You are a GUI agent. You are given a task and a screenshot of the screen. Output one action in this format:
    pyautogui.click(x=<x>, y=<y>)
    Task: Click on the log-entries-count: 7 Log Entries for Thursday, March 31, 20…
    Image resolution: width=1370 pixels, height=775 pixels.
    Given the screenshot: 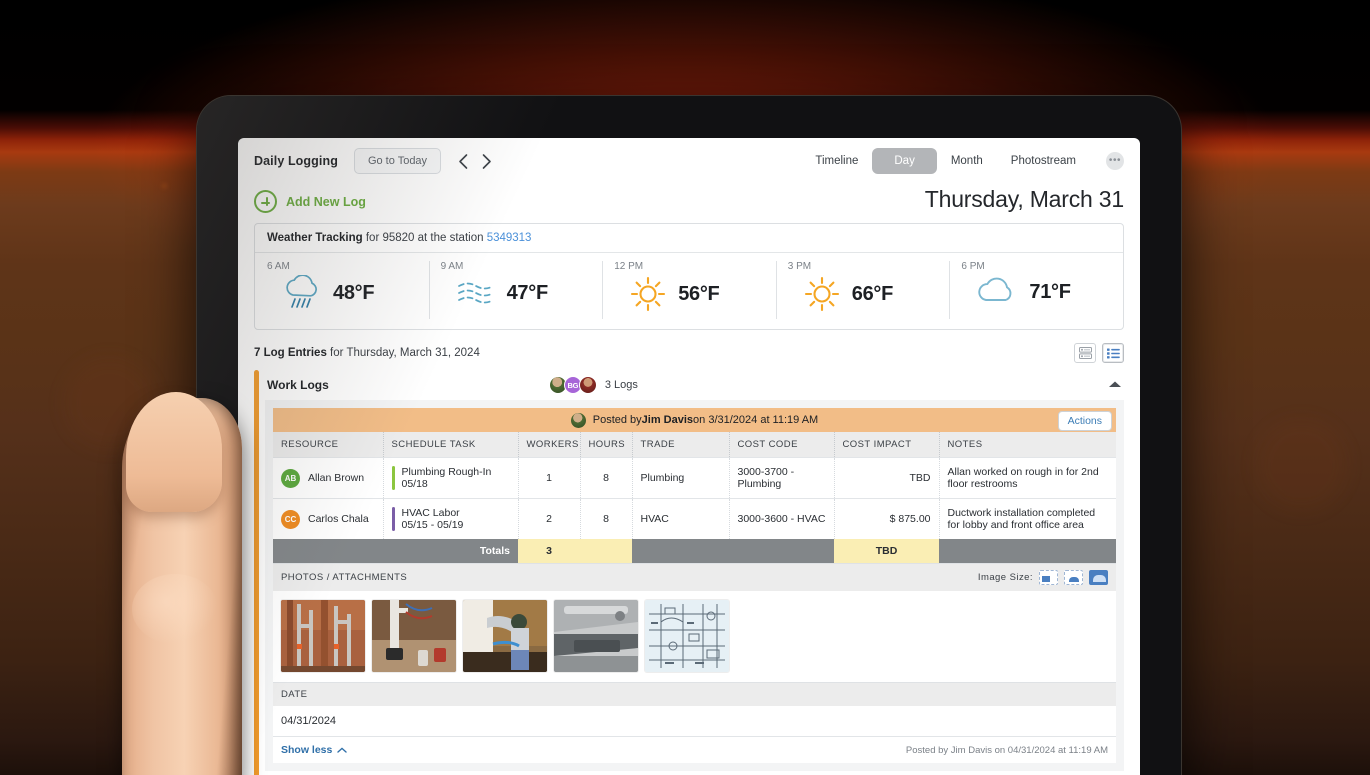 What is the action you would take?
    pyautogui.click(x=367, y=353)
    